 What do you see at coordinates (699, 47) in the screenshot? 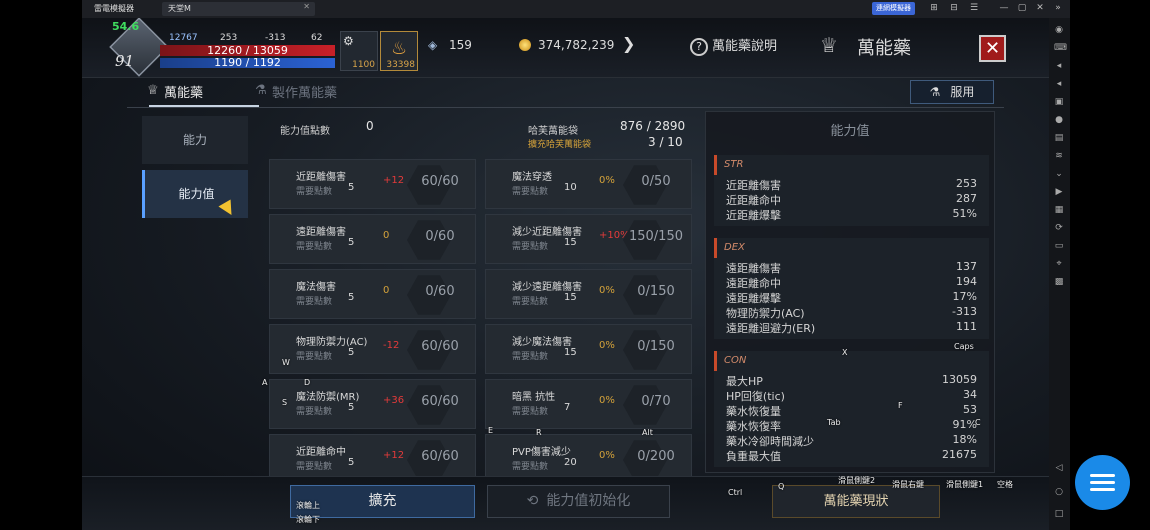
I see `question-icon: ?` at bounding box center [699, 47].